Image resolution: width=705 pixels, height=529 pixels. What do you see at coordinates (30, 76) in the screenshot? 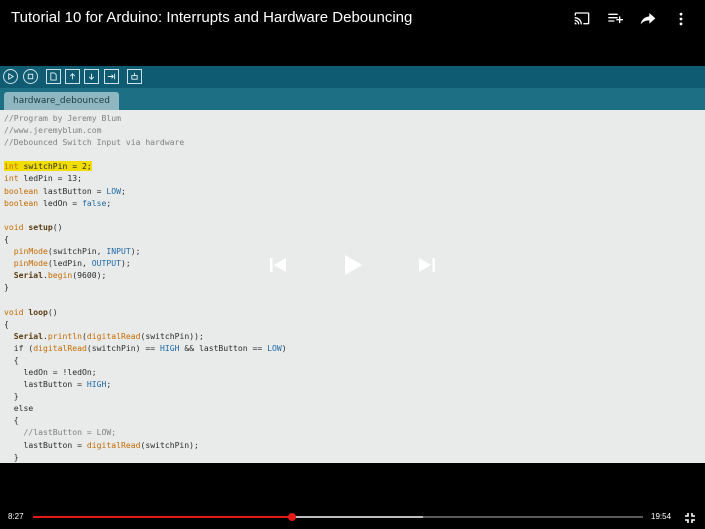
I see `stop-icon` at bounding box center [30, 76].